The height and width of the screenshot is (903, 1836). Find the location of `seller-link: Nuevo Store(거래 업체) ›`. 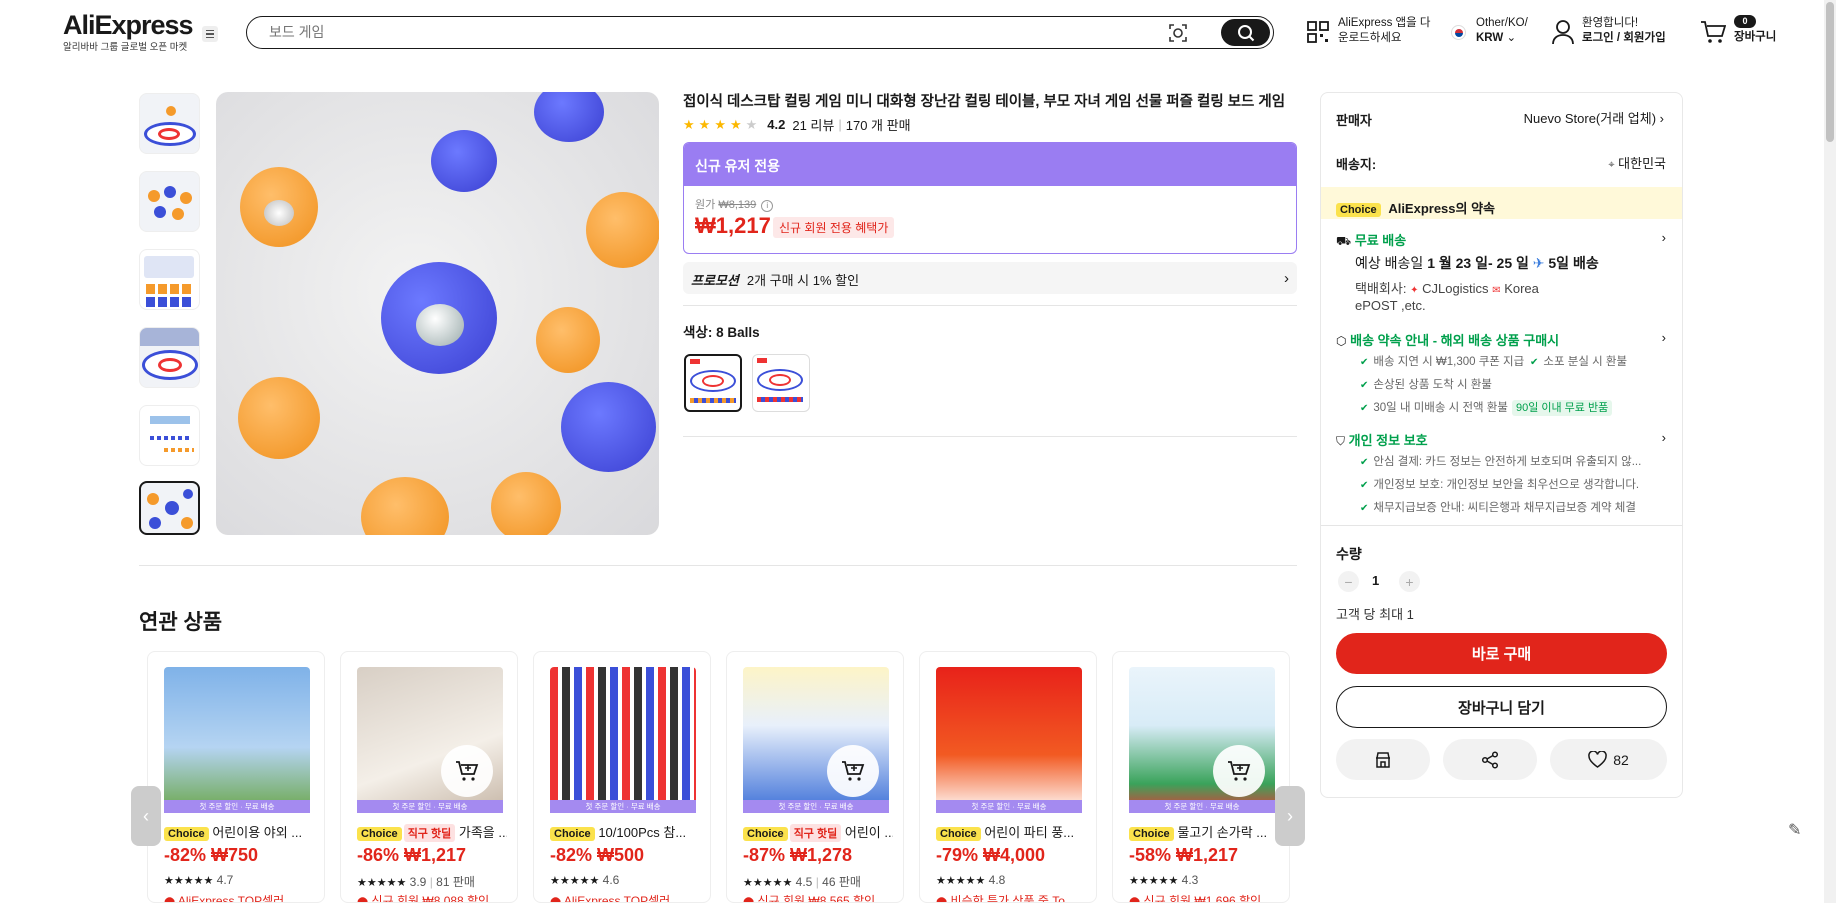

seller-link: Nuevo Store(거래 업체) › is located at coordinates (1589, 117).